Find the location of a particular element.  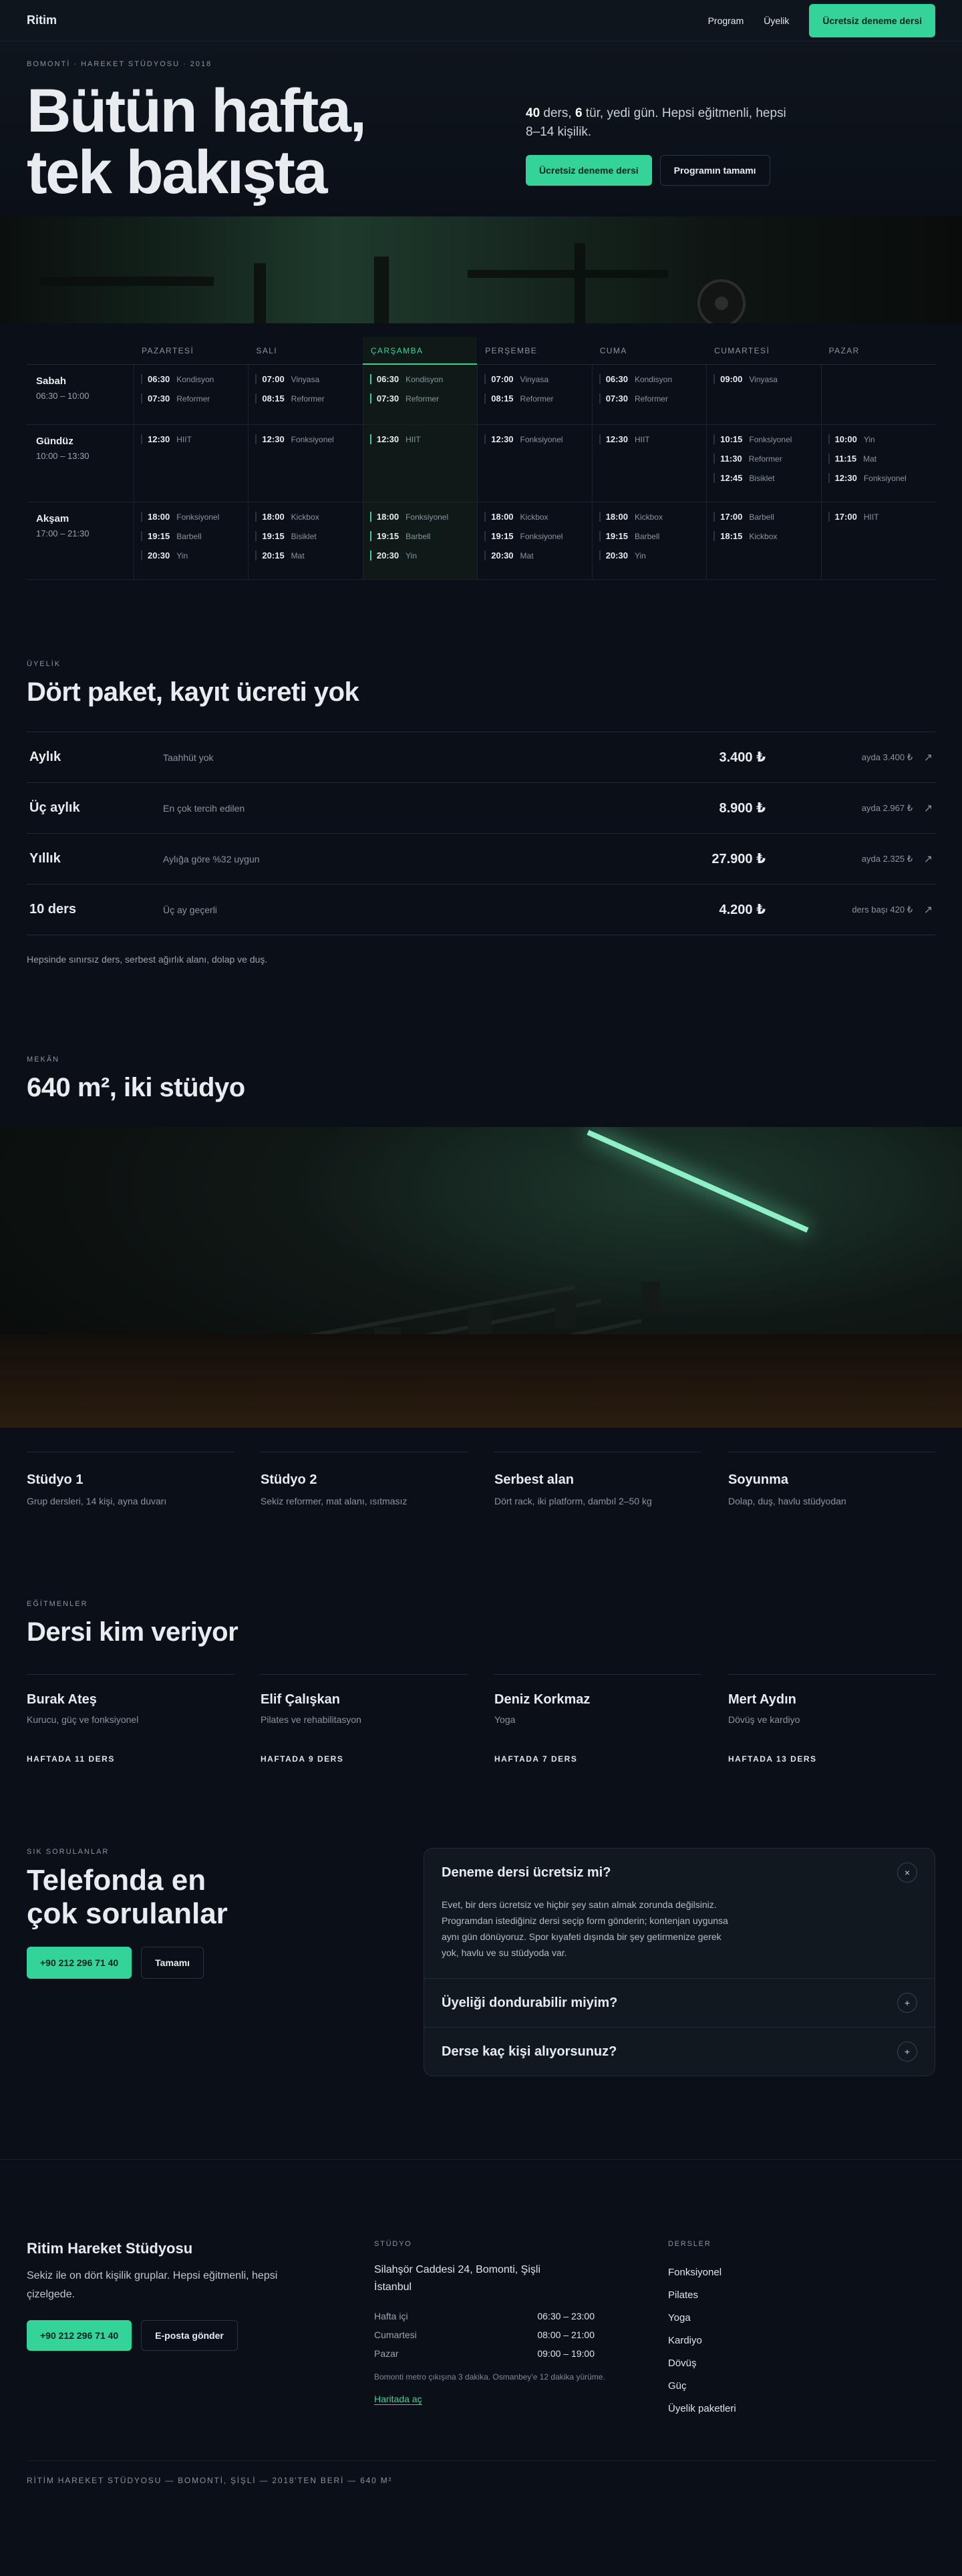

class-name: Barbell is located at coordinates (189, 536).